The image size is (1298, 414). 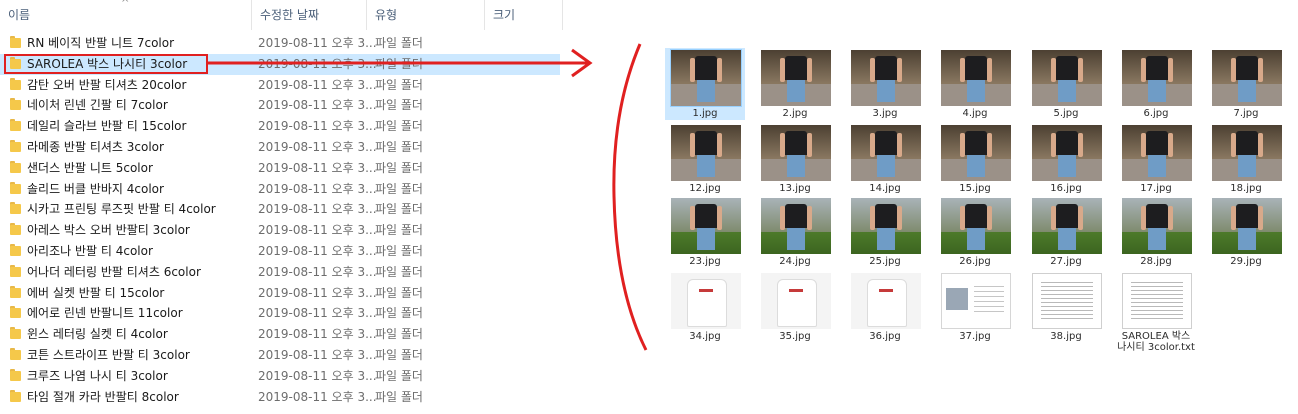 What do you see at coordinates (1156, 113) in the screenshot?
I see `thumbnail-caption: 6.jpg` at bounding box center [1156, 113].